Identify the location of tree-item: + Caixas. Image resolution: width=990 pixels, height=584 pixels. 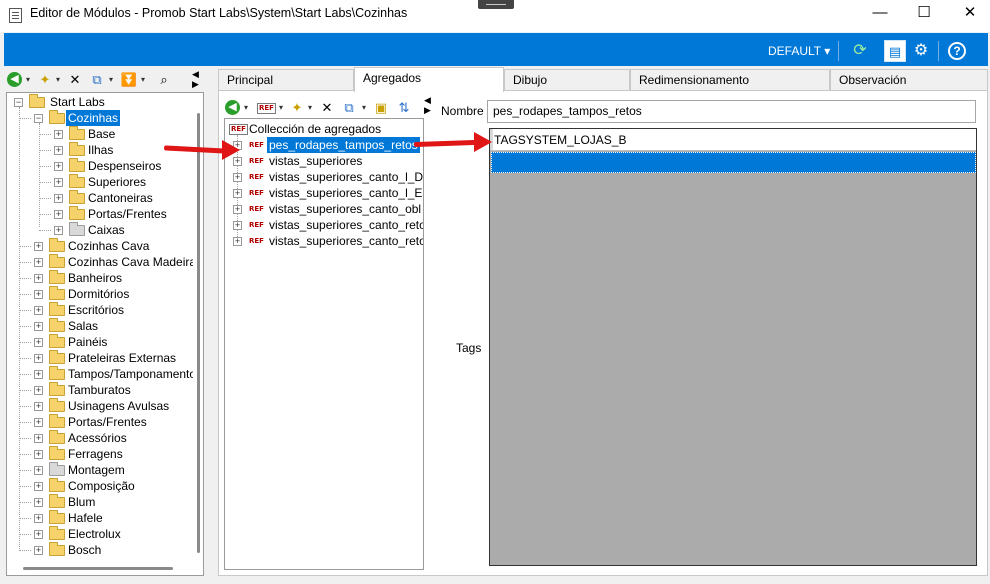
(100, 230).